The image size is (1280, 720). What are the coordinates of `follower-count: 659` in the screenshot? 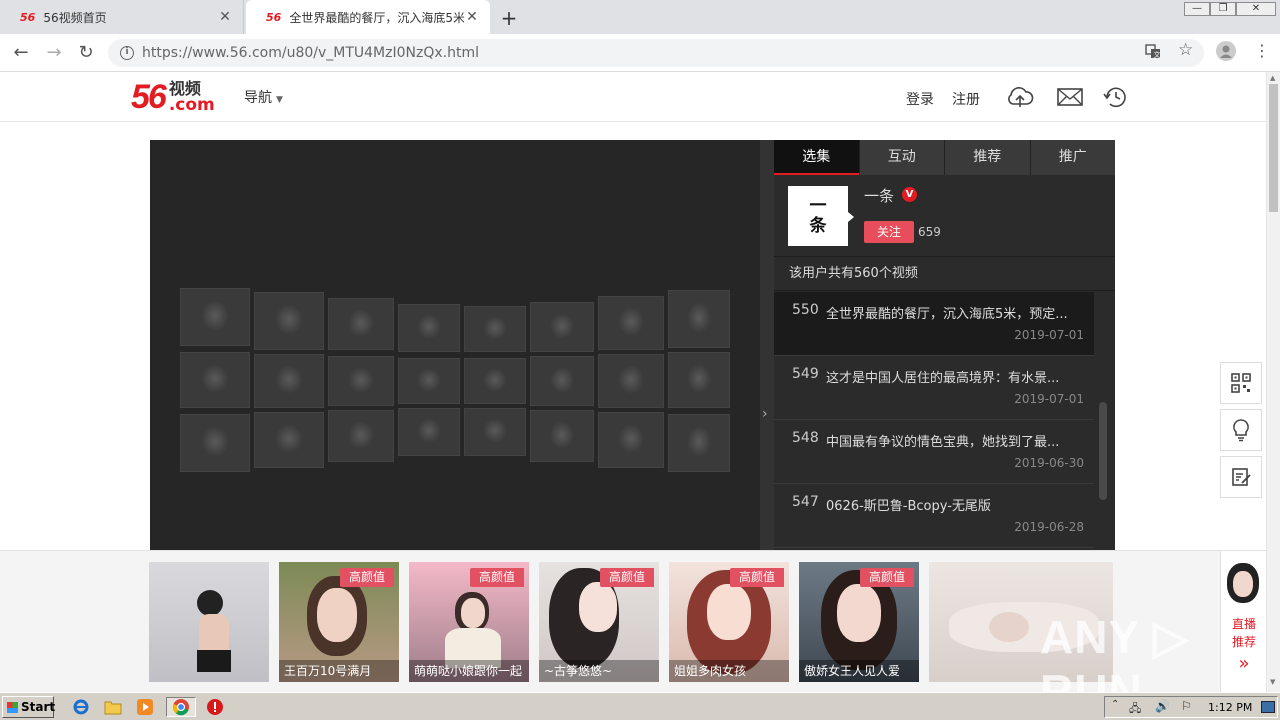 It's located at (929, 232).